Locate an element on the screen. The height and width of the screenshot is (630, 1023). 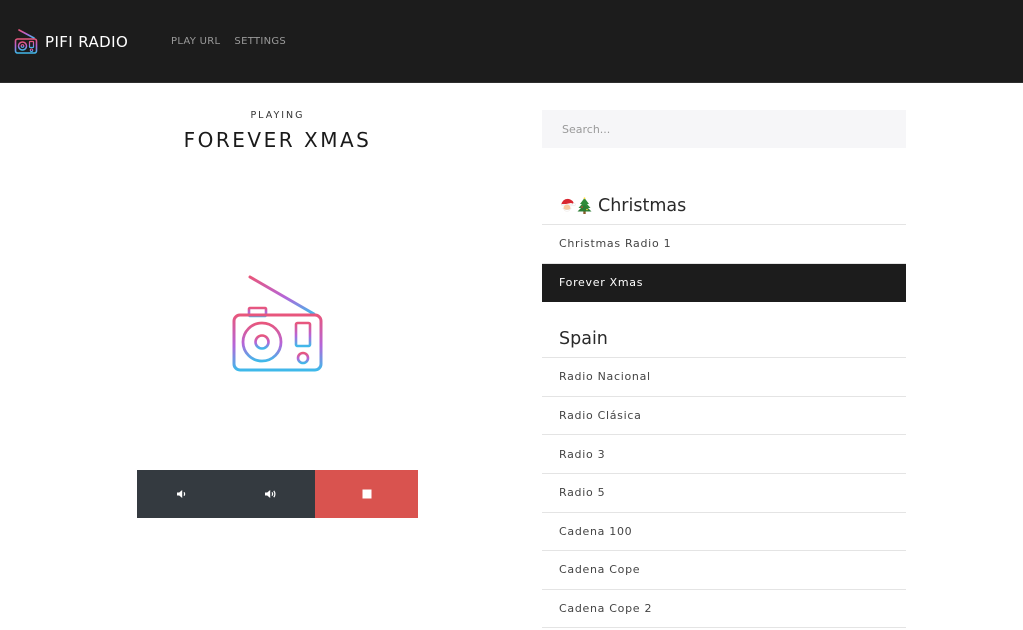
station-item: Cadena Cope is located at coordinates (724, 570).